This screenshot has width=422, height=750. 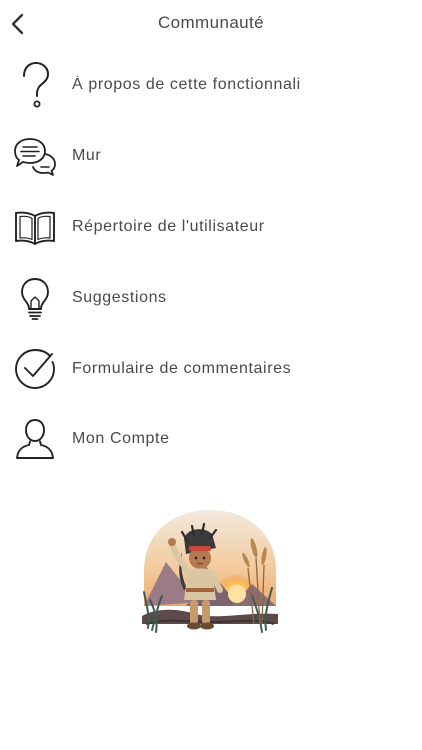 I want to click on question-mark-icon, so click(x=35, y=85).